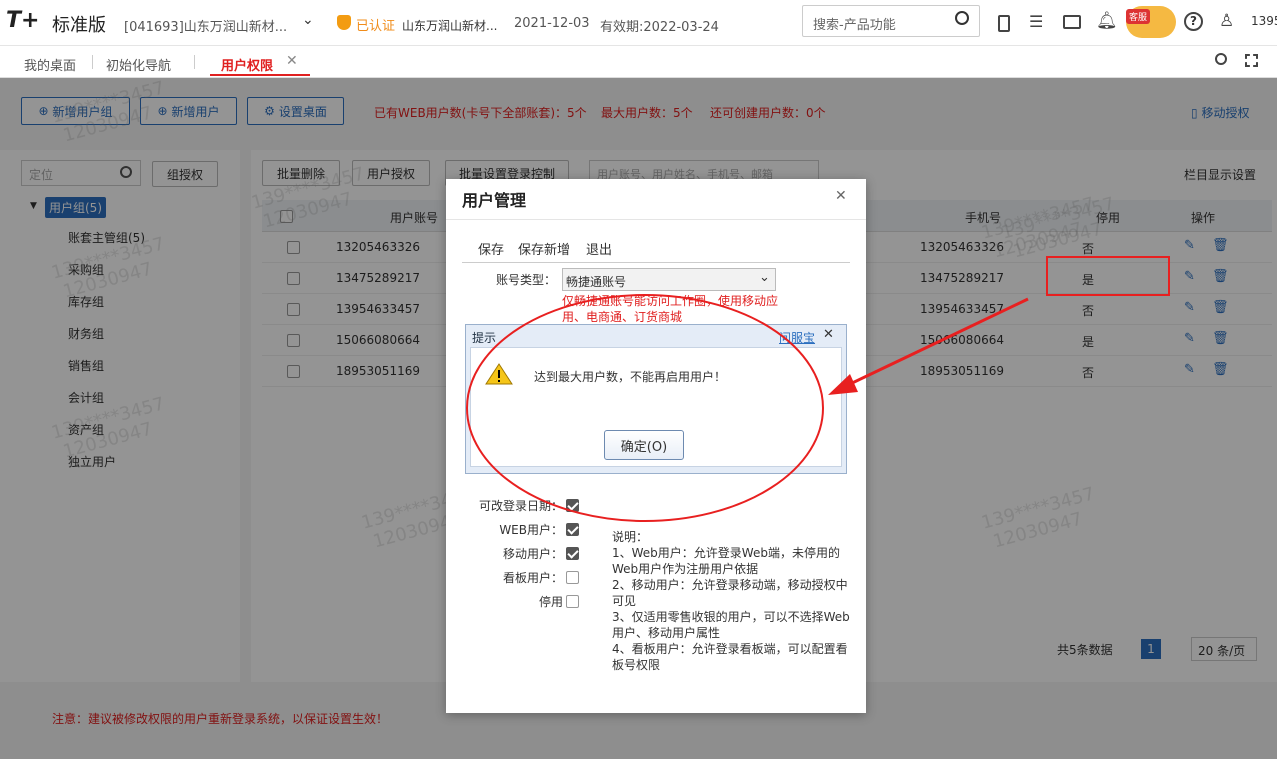 The height and width of the screenshot is (759, 1277). I want to click on annotation-arrow-head, so click(843, 384).